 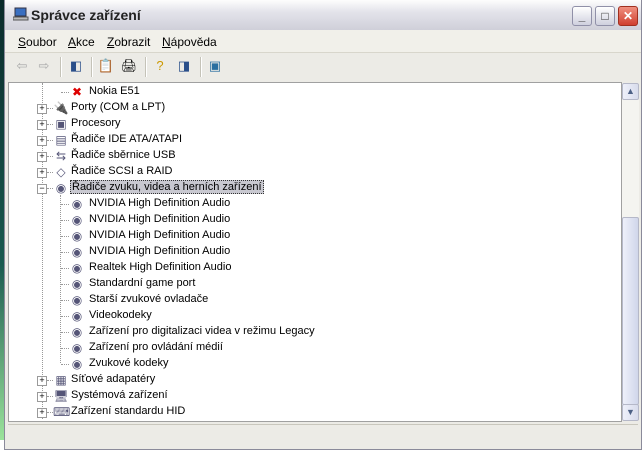 What do you see at coordinates (81, 42) in the screenshot?
I see `menu-akce: Akce` at bounding box center [81, 42].